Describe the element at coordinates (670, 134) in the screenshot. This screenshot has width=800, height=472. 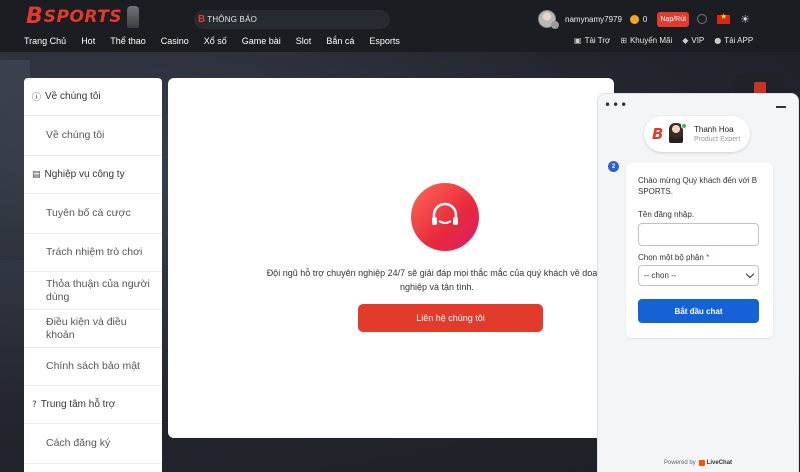
I see `agent-avatar: B` at that location.